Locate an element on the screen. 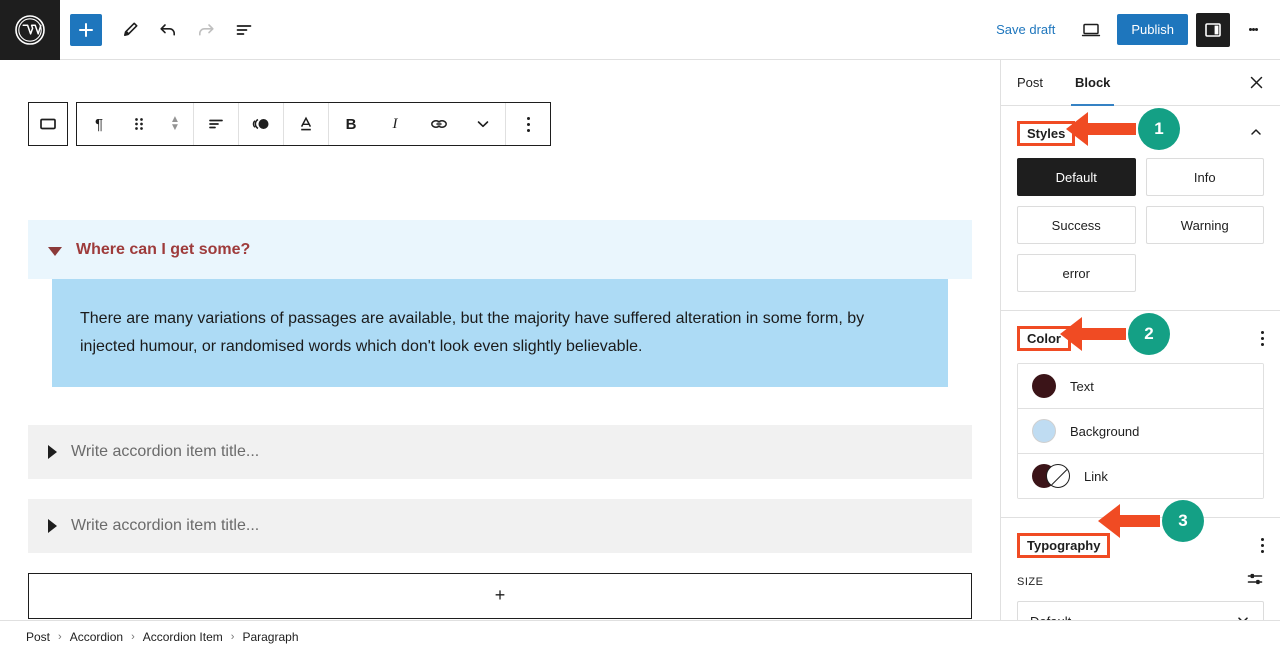 The width and height of the screenshot is (1280, 653). move-down-icon: ▼ is located at coordinates (175, 128).